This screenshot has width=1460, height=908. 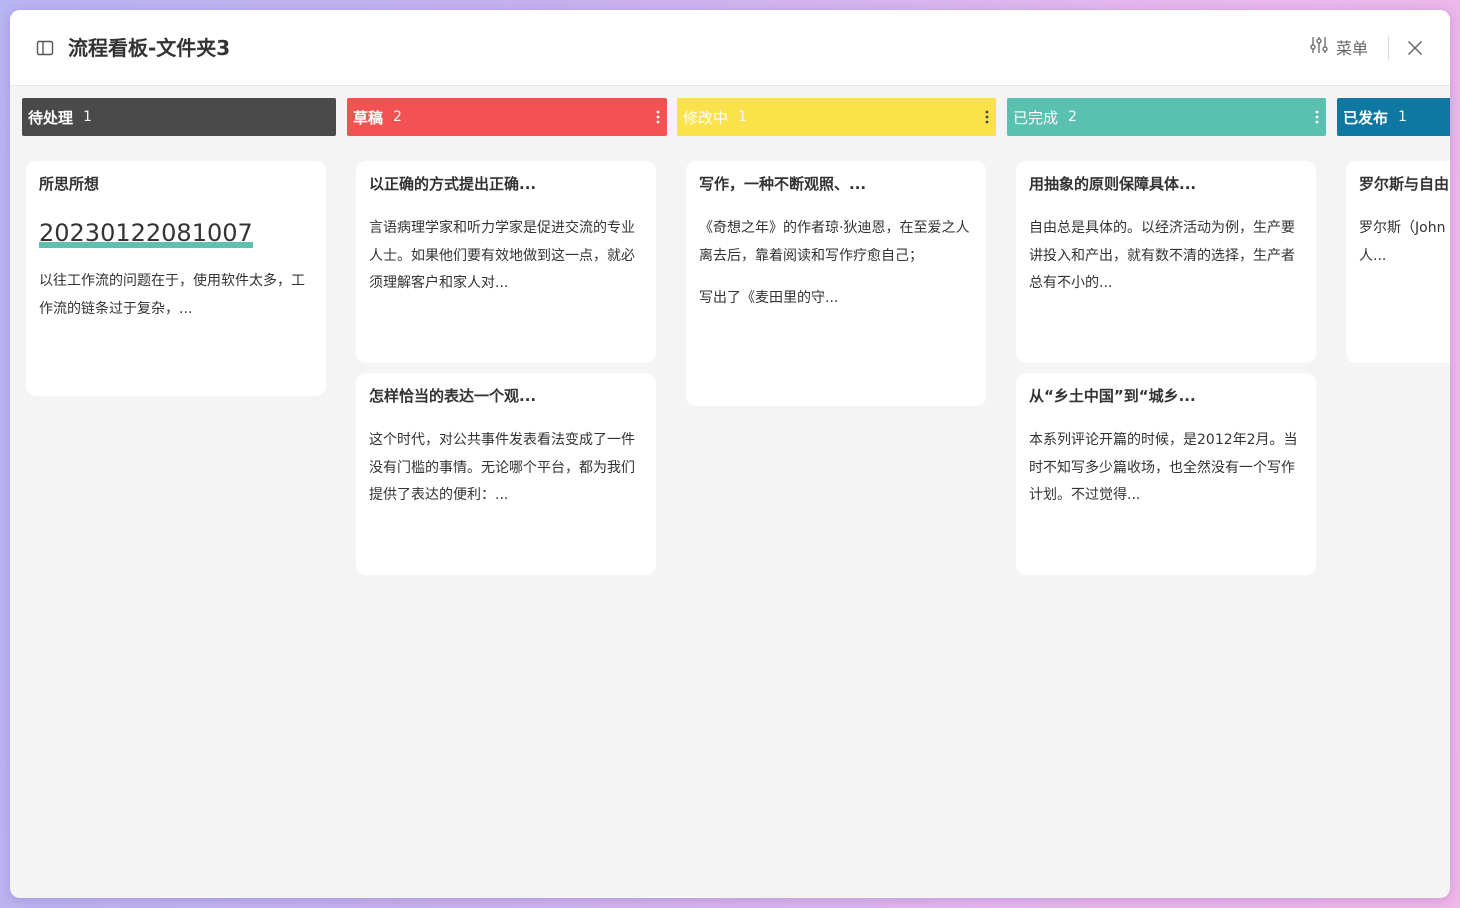 I want to click on card-title: 所思所想, so click(x=69, y=184).